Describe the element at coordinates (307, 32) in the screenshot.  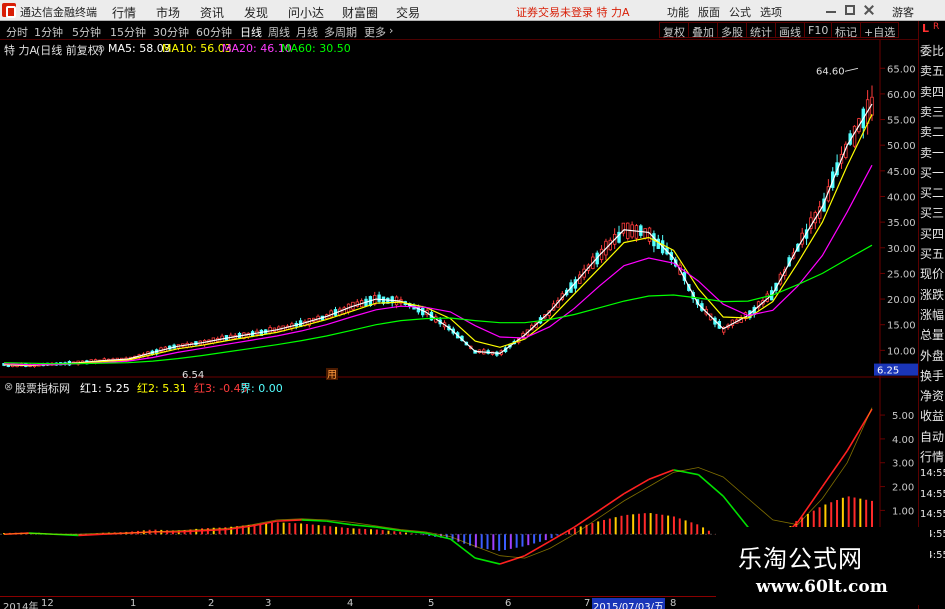
I see `period-monthly: 月线` at that location.